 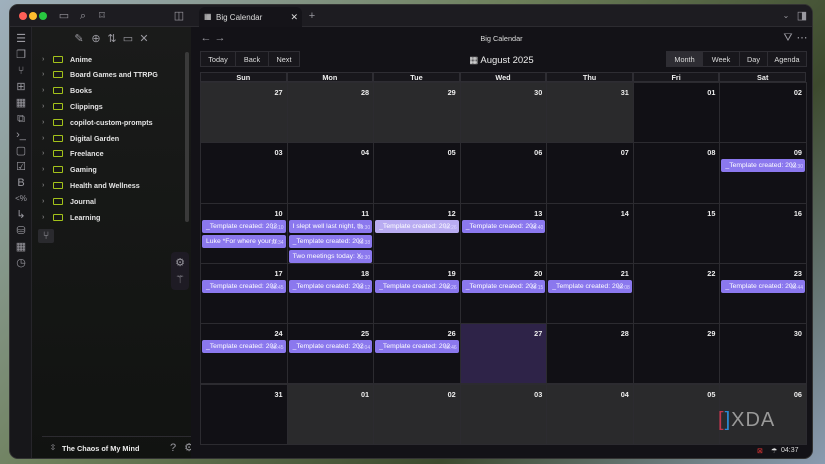 I want to click on sidebar-toggle-icon: ◫, so click(x=179, y=16).